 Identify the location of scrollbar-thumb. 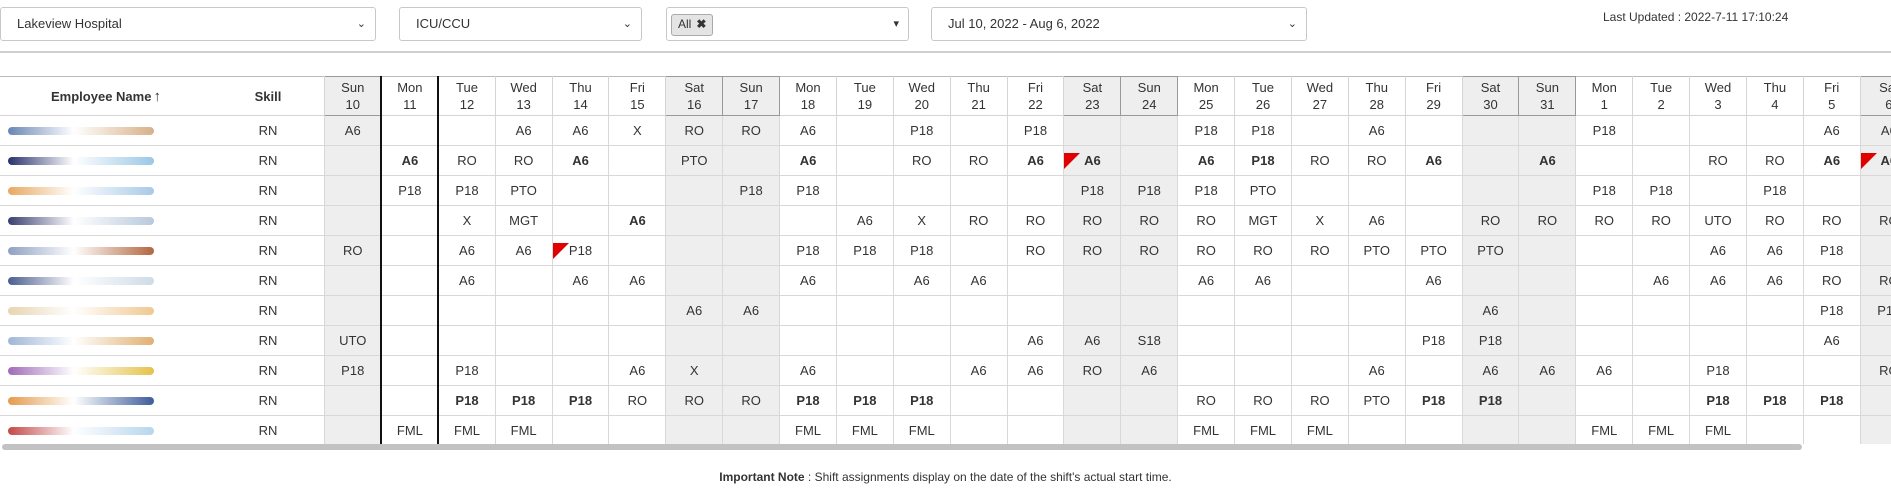
(902, 447).